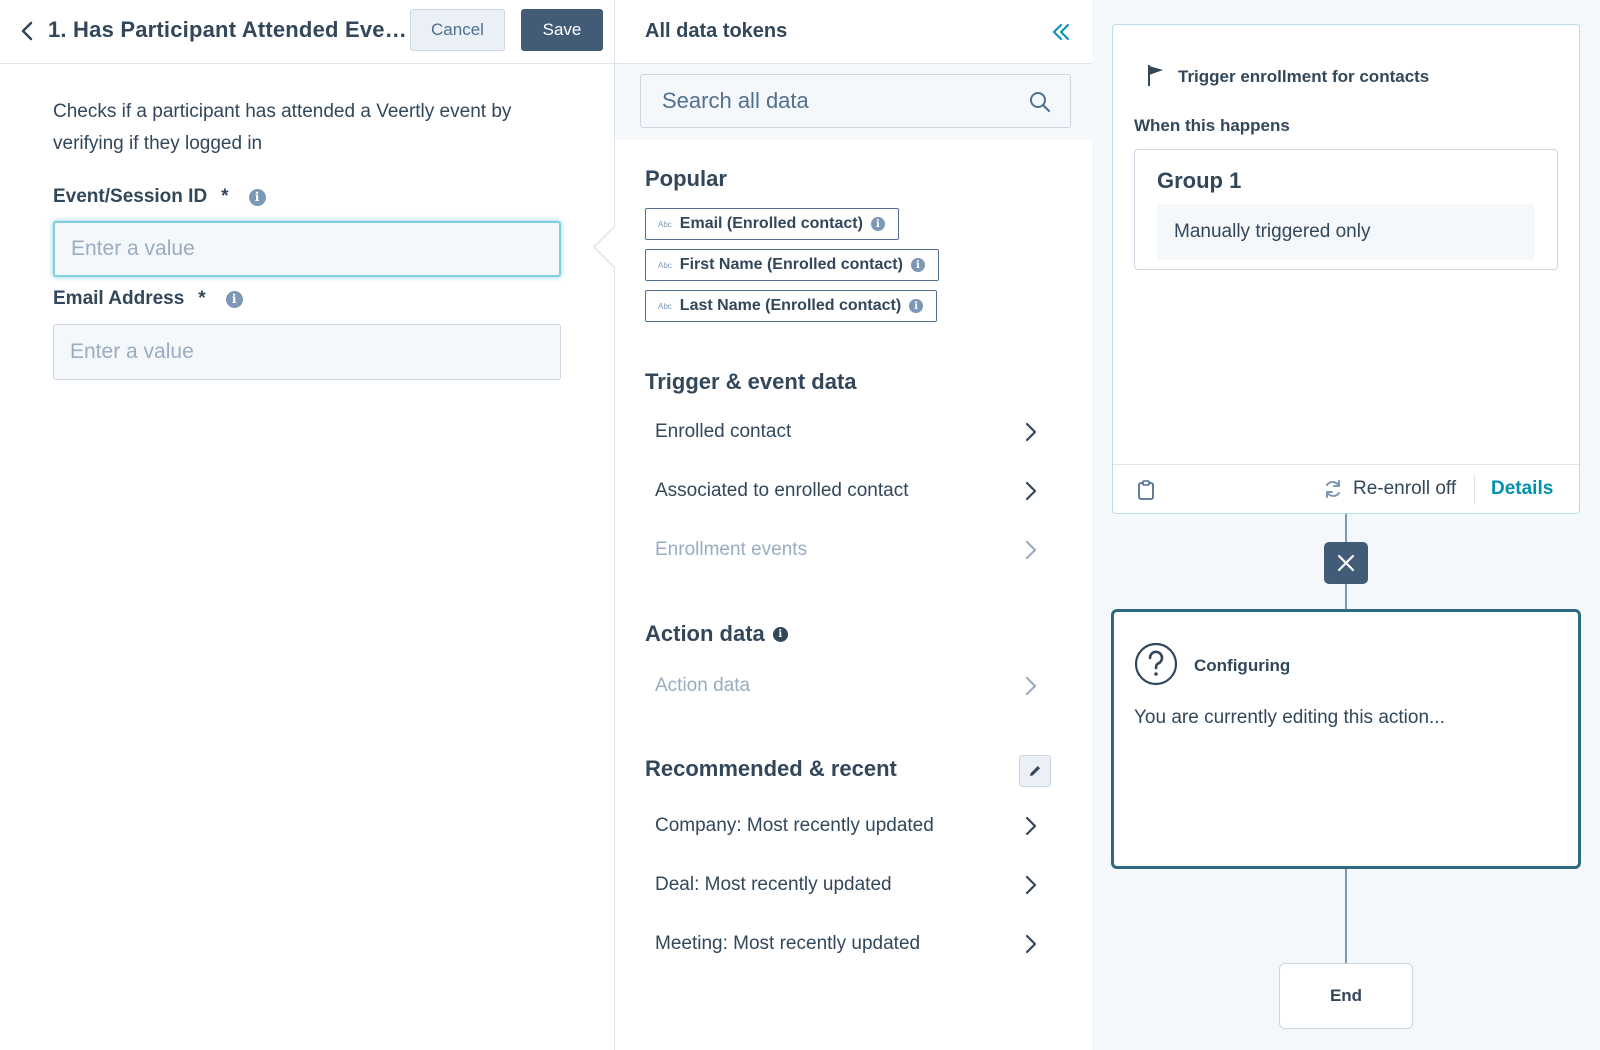 This screenshot has height=1050, width=1600. I want to click on tokens-header: All data tokens, so click(854, 32).